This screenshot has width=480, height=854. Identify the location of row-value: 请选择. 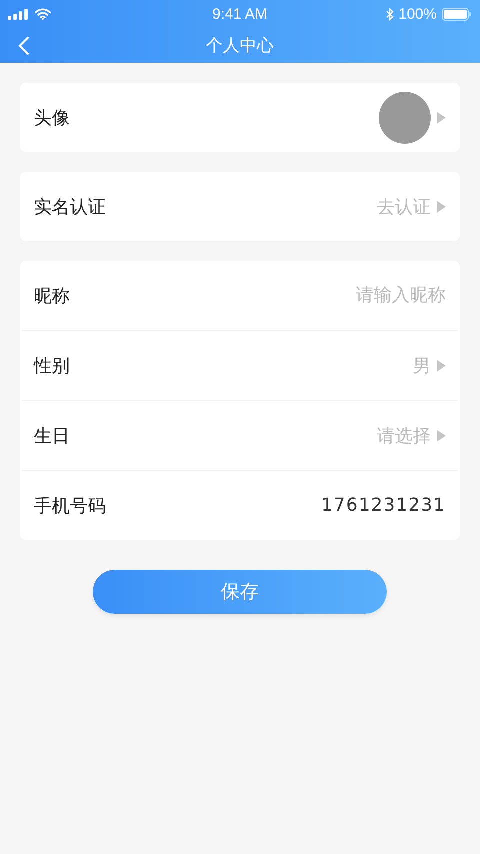
(404, 436).